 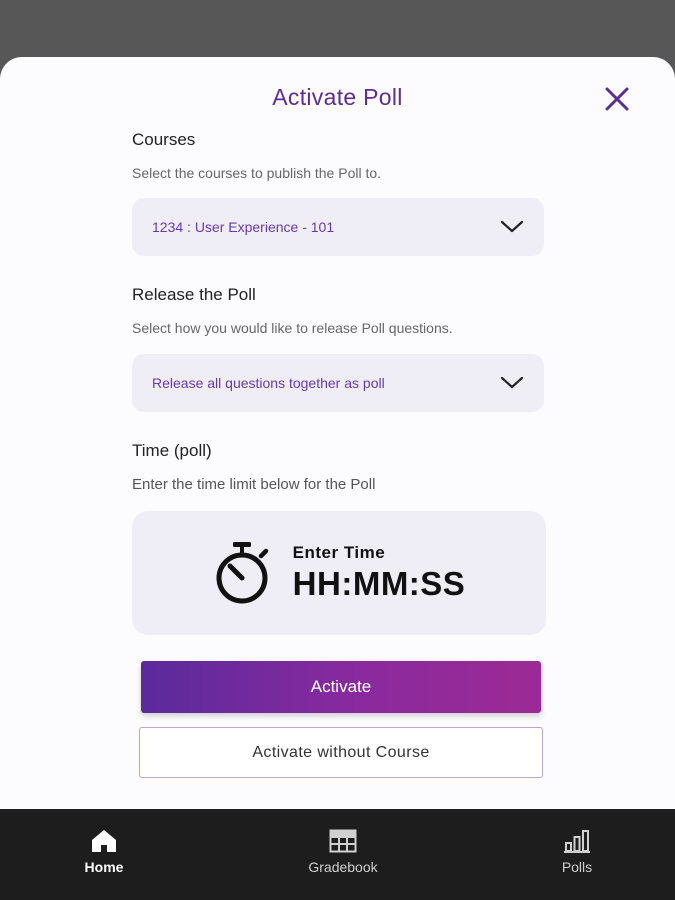 What do you see at coordinates (343, 867) in the screenshot?
I see `nav-label-gradebook: Gradebook` at bounding box center [343, 867].